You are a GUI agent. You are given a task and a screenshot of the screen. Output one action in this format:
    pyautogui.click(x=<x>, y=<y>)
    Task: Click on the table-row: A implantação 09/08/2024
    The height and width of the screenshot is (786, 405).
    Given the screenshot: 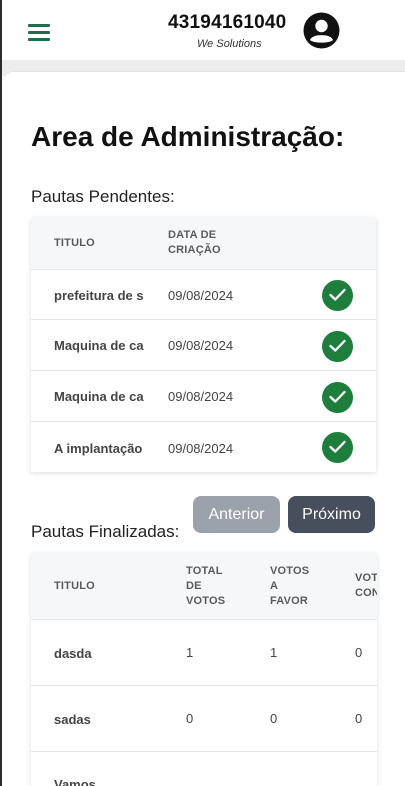 What is the action you would take?
    pyautogui.click(x=203, y=446)
    